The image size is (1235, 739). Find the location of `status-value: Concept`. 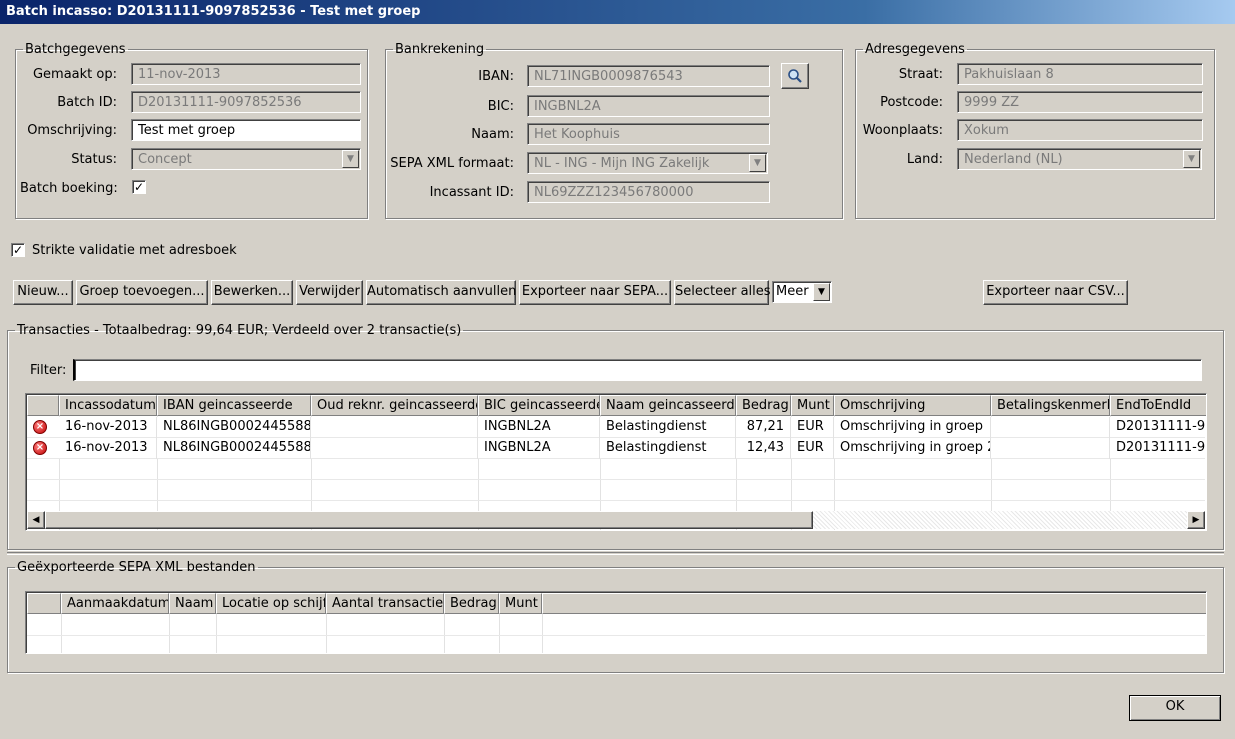

status-value: Concept is located at coordinates (165, 159).